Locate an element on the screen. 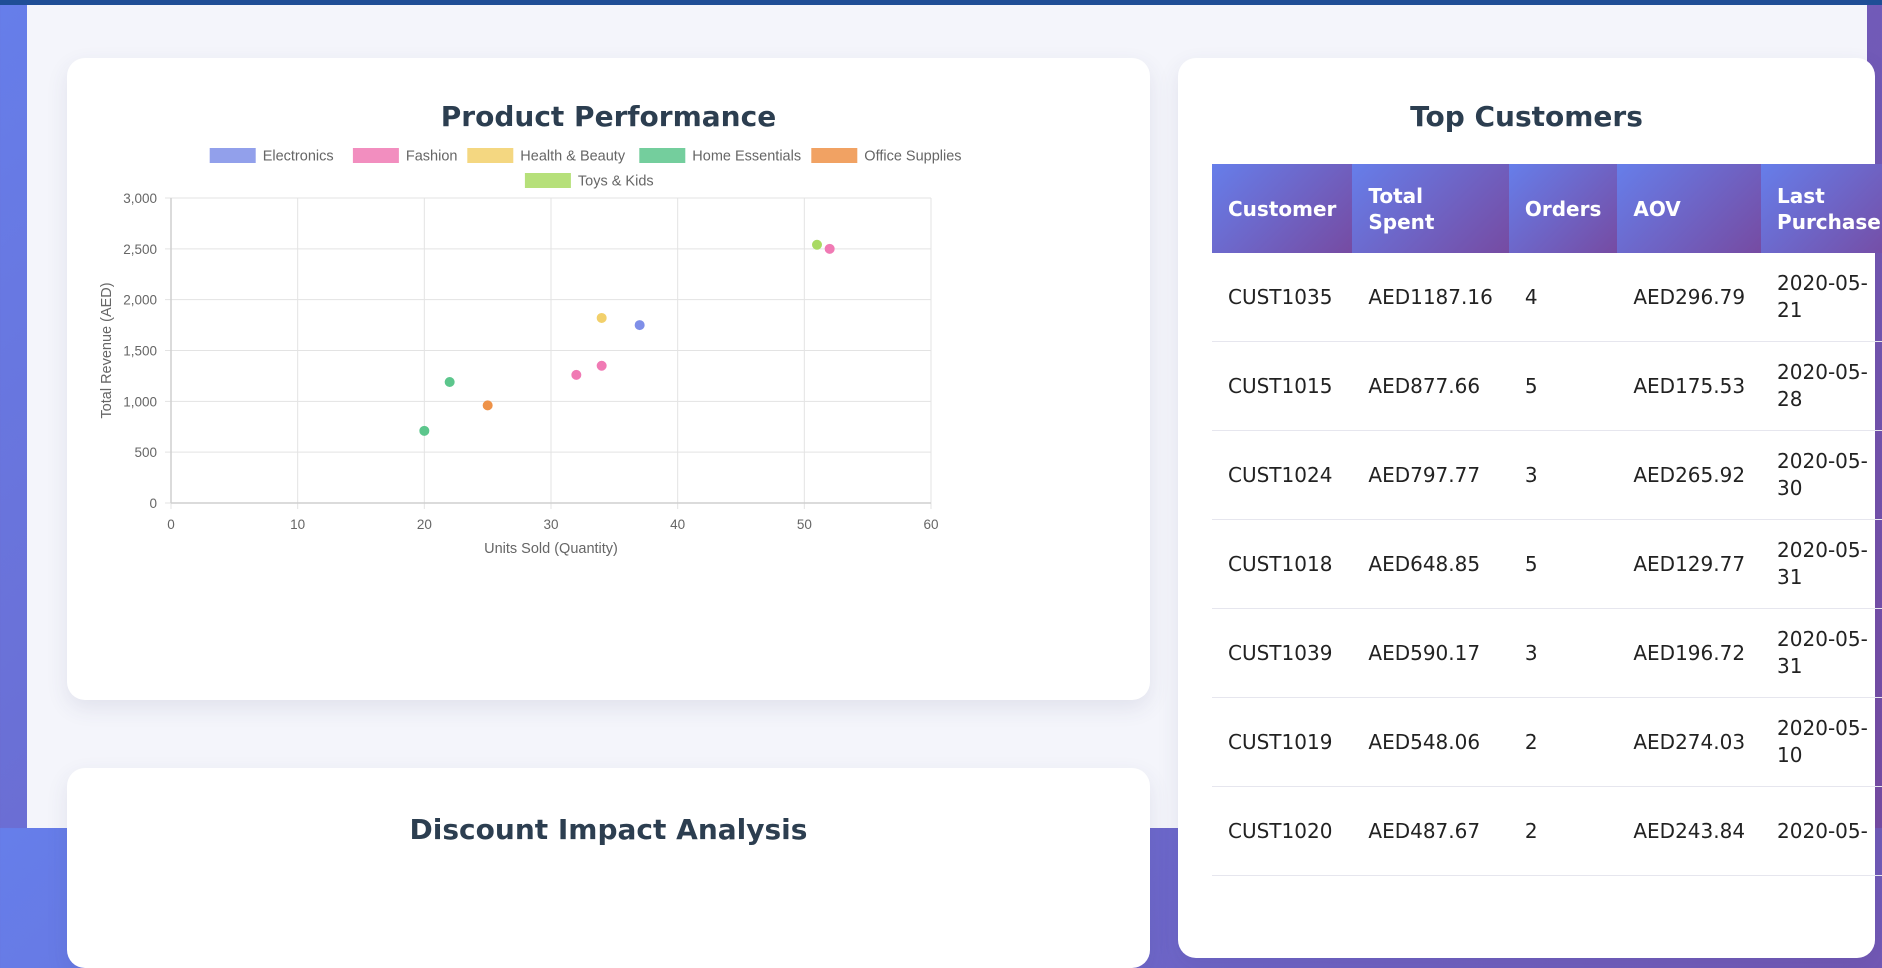 The width and height of the screenshot is (1882, 968). customer-id-cell: CUST1019 is located at coordinates (1282, 742).